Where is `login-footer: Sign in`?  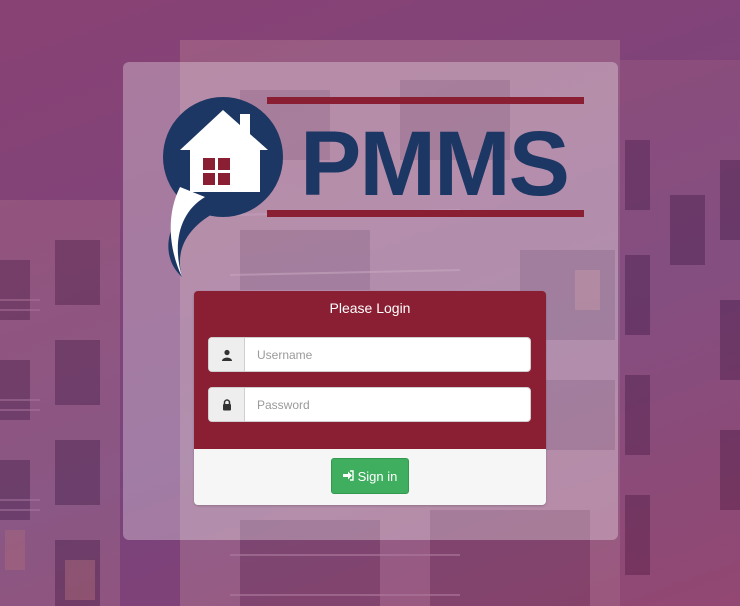 login-footer: Sign in is located at coordinates (370, 477).